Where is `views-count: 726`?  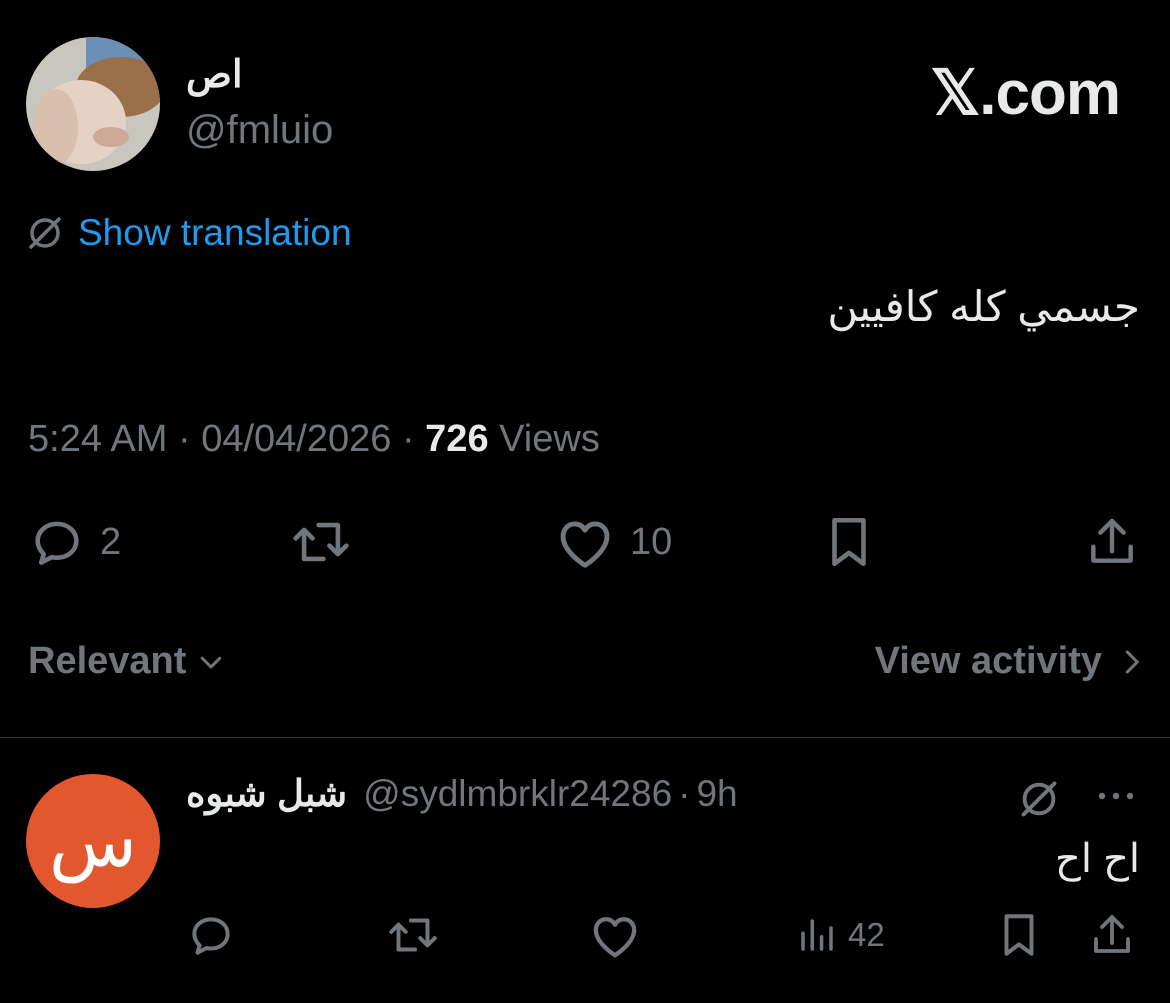 views-count: 726 is located at coordinates (457, 439).